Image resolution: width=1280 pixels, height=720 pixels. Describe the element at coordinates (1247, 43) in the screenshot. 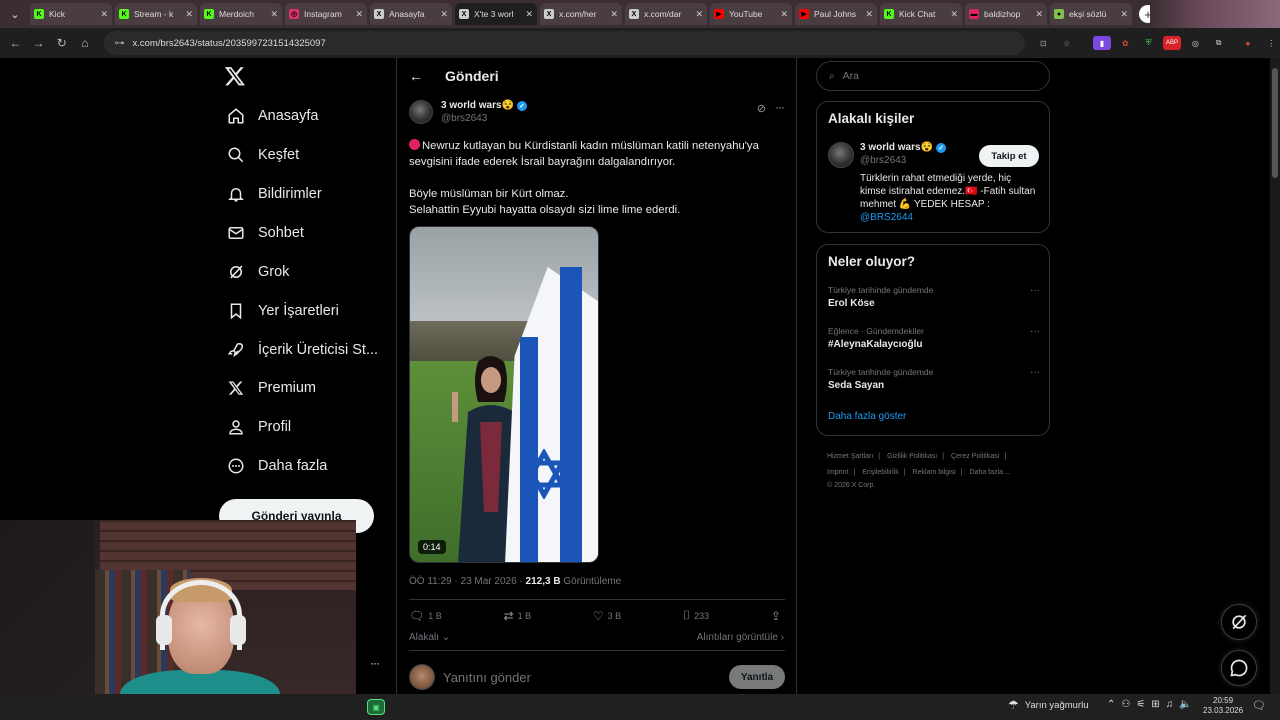

I see `profile-avatar-icon: ●` at that location.